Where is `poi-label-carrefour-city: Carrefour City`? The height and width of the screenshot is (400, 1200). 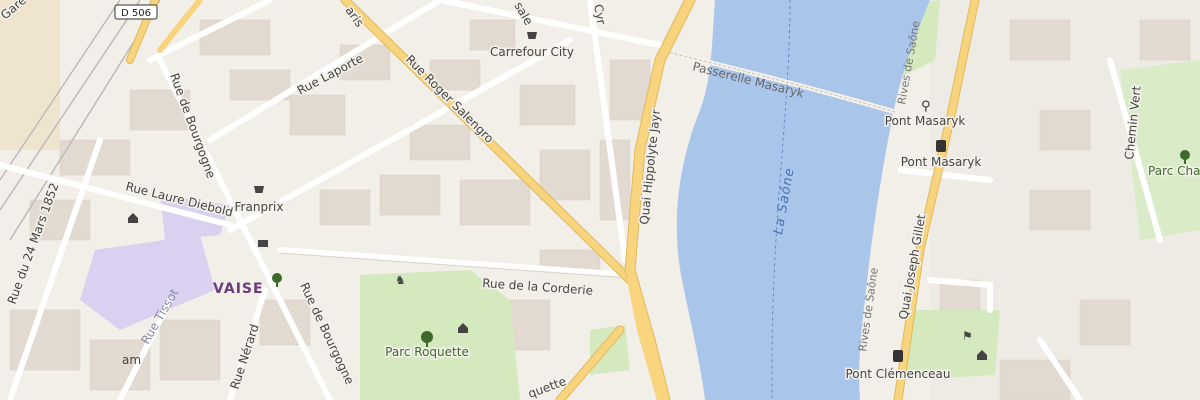 poi-label-carrefour-city: Carrefour City is located at coordinates (532, 52).